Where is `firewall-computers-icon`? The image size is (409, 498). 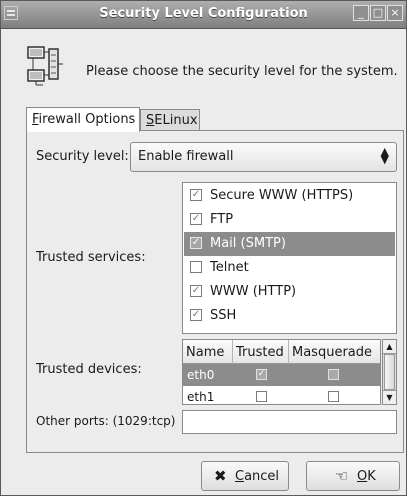 firewall-computers-icon is located at coordinates (45, 66).